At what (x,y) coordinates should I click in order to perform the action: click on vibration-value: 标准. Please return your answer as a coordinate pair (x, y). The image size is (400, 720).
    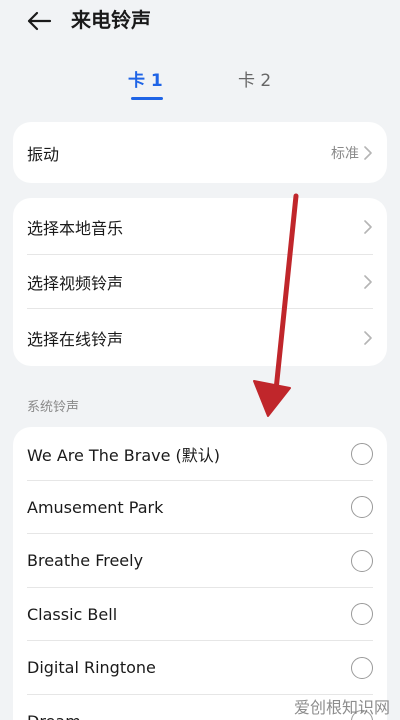
    Looking at the image, I should click on (345, 153).